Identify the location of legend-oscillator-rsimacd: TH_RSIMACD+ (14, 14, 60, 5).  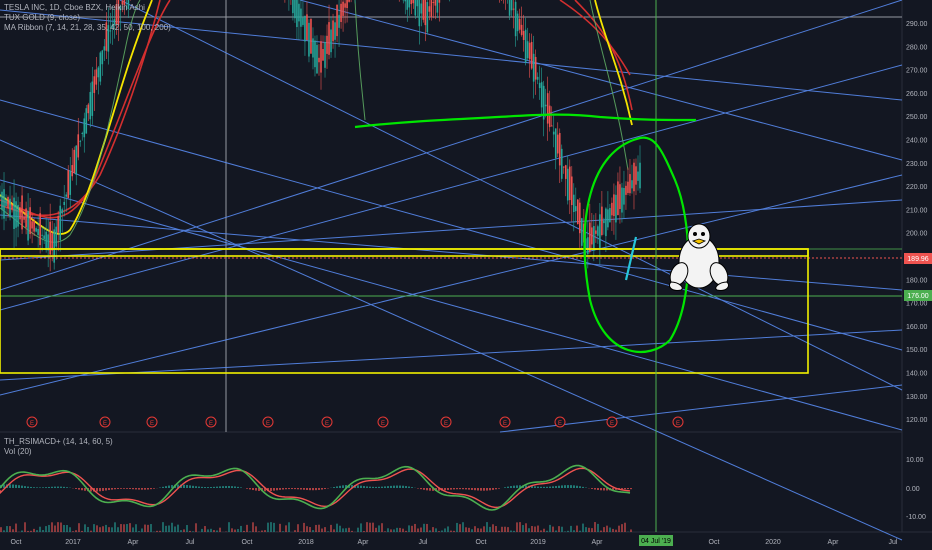
(58, 441).